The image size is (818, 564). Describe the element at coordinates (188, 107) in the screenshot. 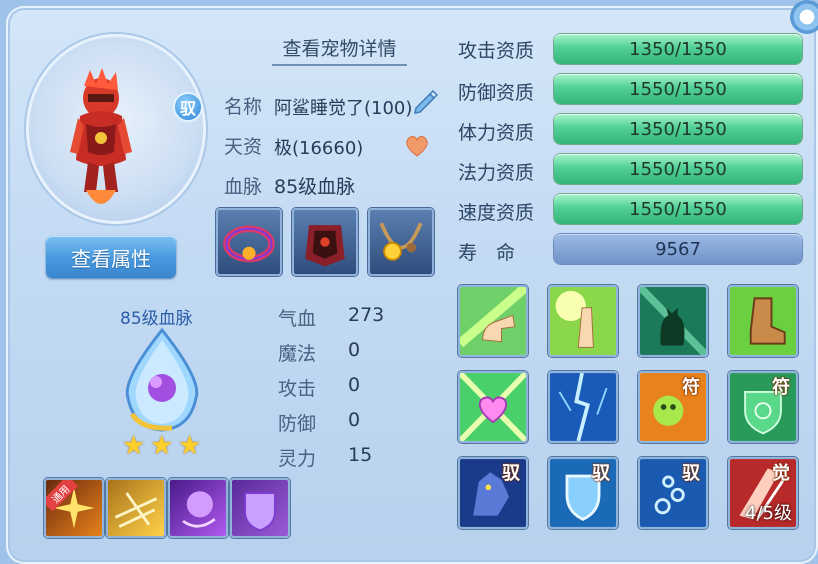

I see `yu-badge: 驭` at that location.